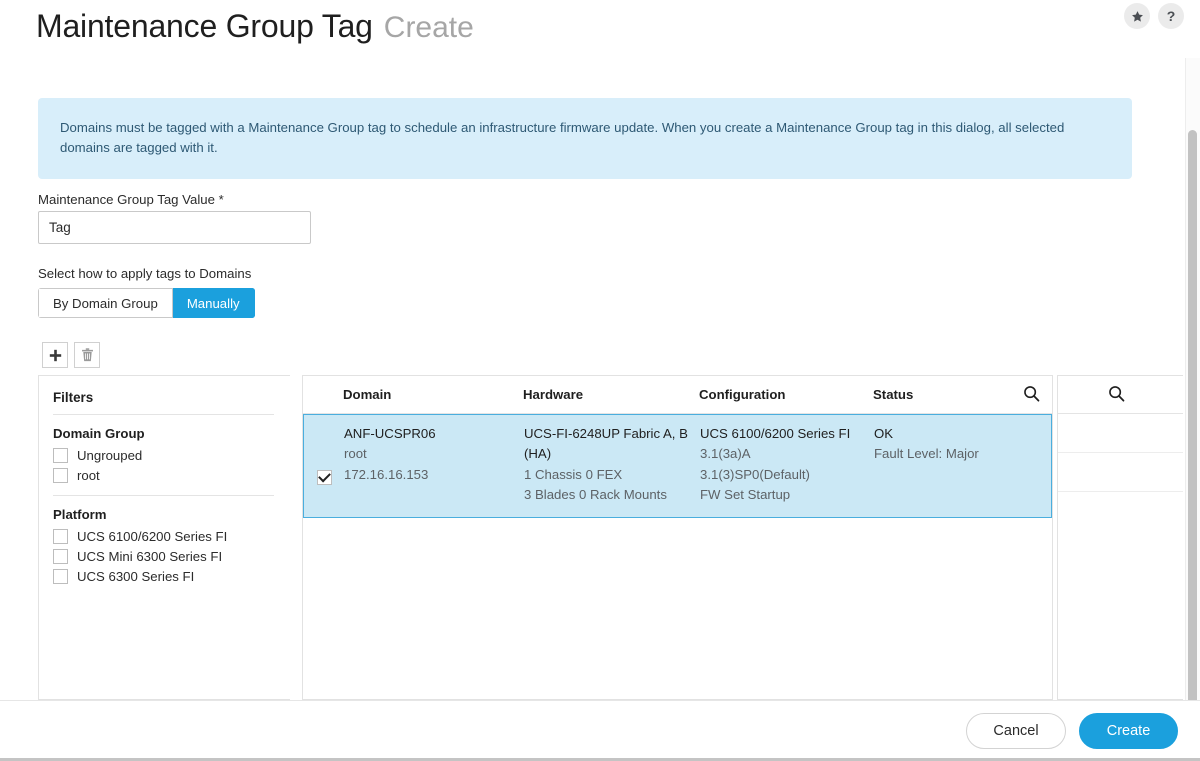 Image resolution: width=1200 pixels, height=761 pixels. Describe the element at coordinates (573, 474) in the screenshot. I see `hardware-chassis: 1 Chassis 0 FEX` at that location.